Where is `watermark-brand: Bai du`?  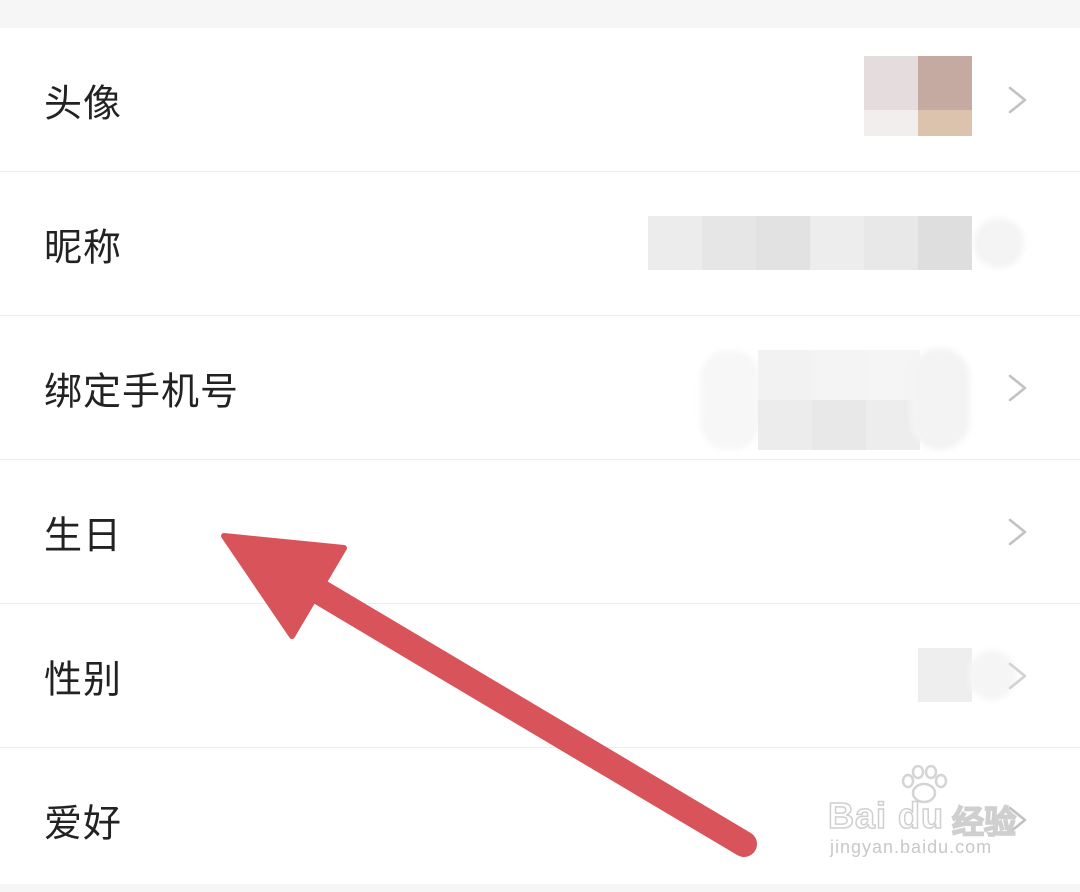
watermark-brand: Bai du is located at coordinates (886, 815).